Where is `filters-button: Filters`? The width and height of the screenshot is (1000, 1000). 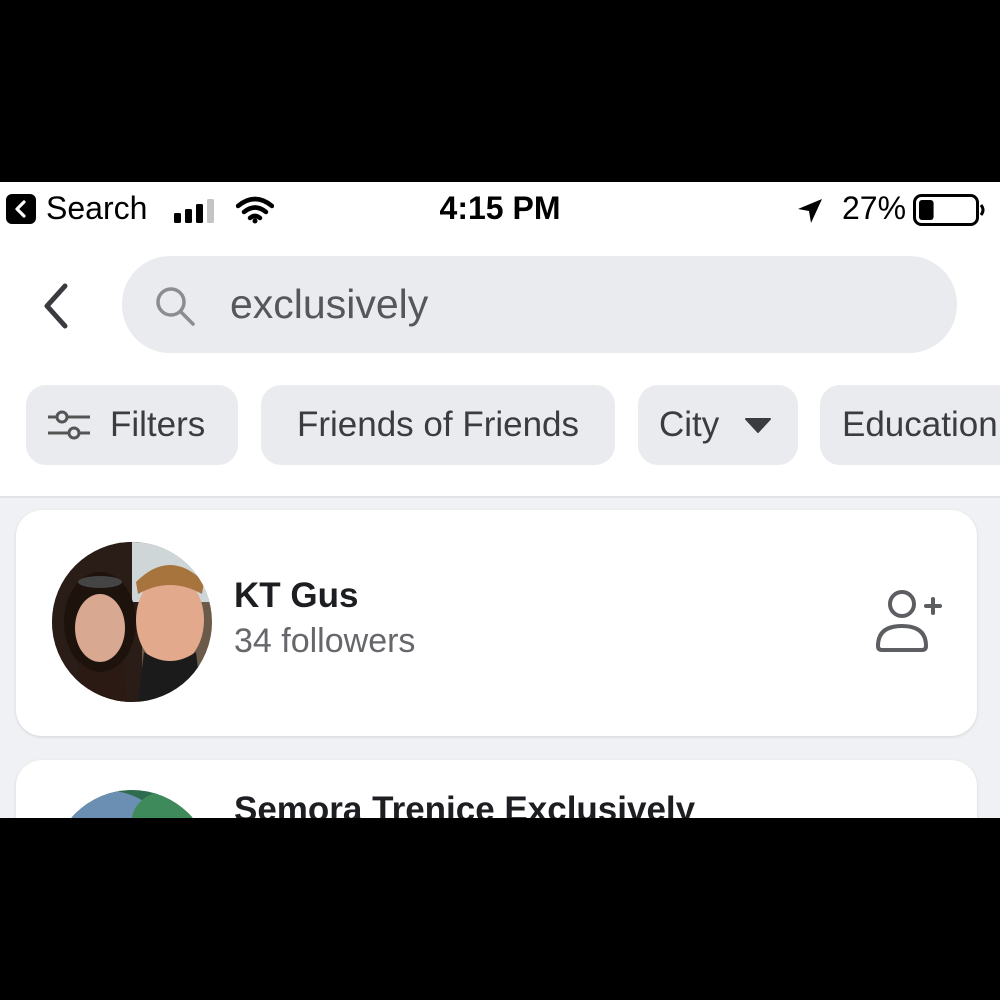
filters-button: Filters is located at coordinates (132, 425).